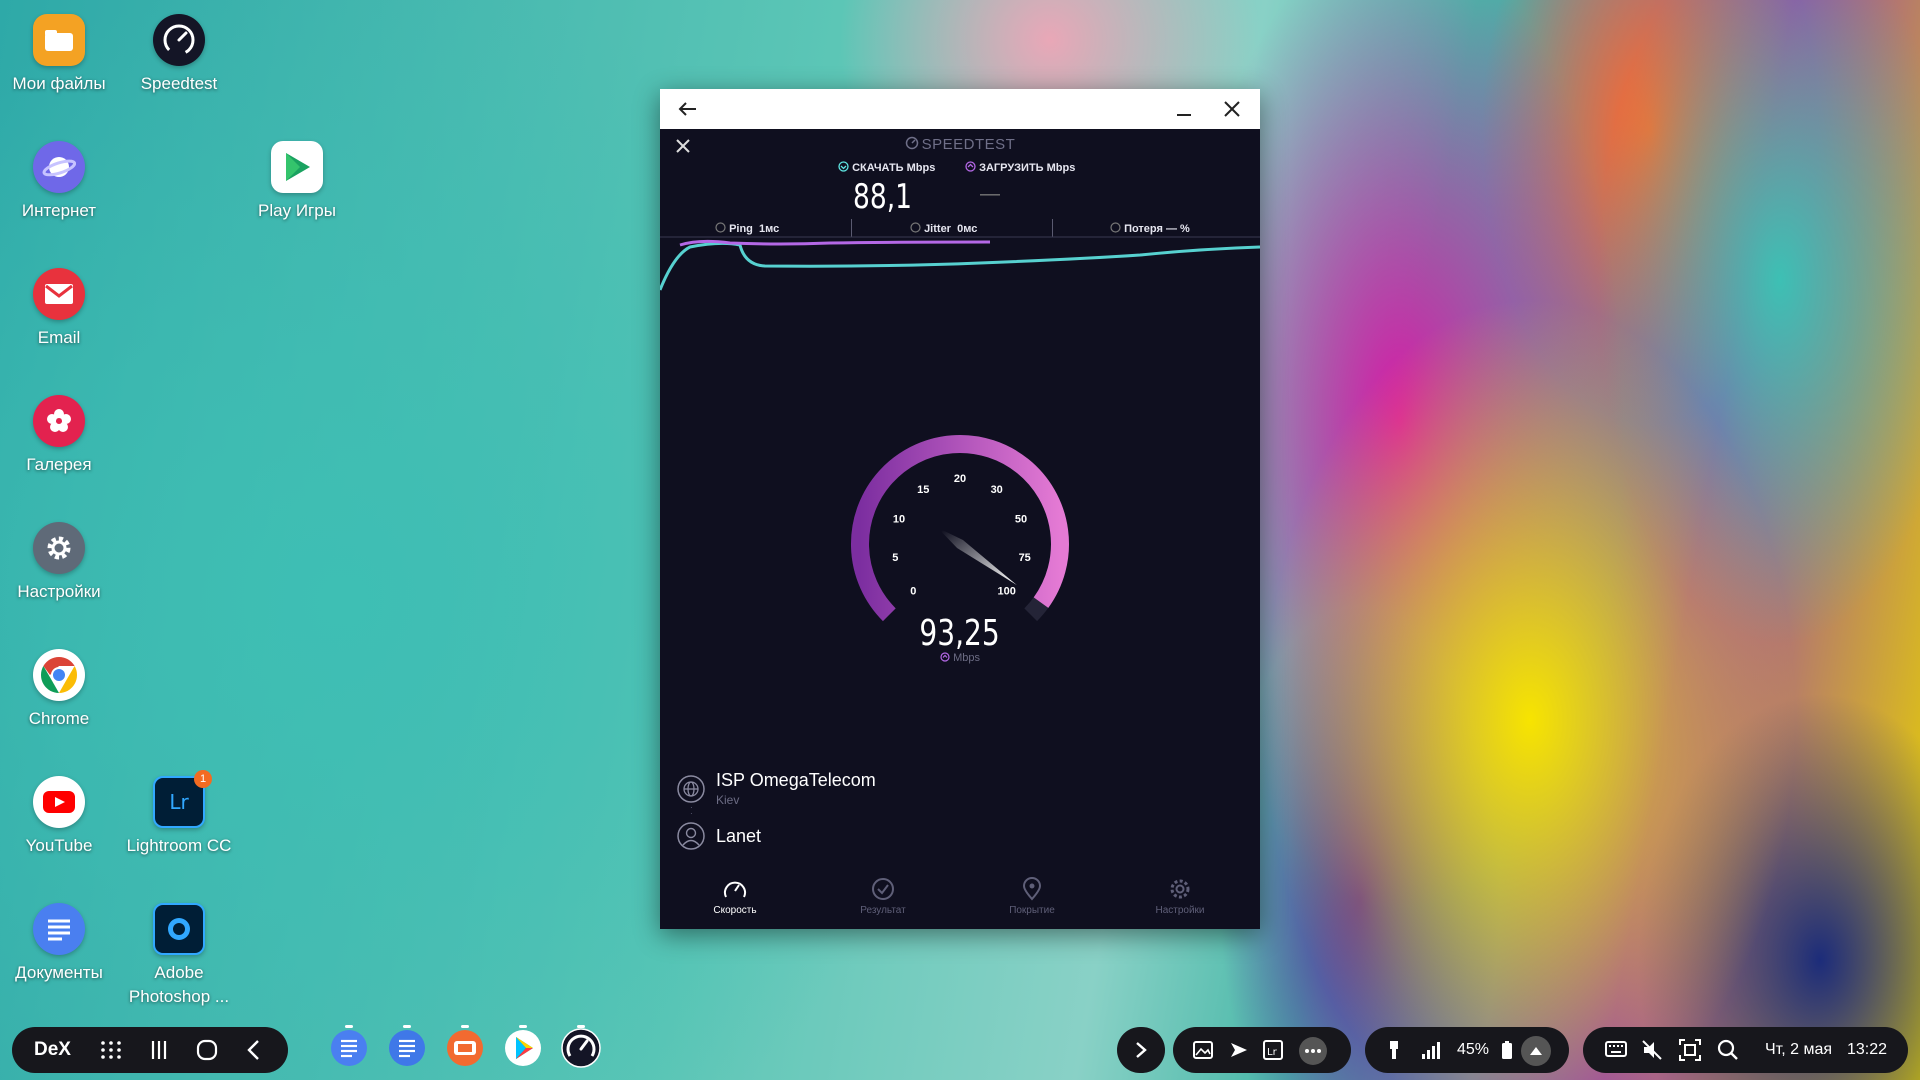 The height and width of the screenshot is (1080, 1920). What do you see at coordinates (1262, 1050) in the screenshot?
I see `notification-area: Lr` at bounding box center [1262, 1050].